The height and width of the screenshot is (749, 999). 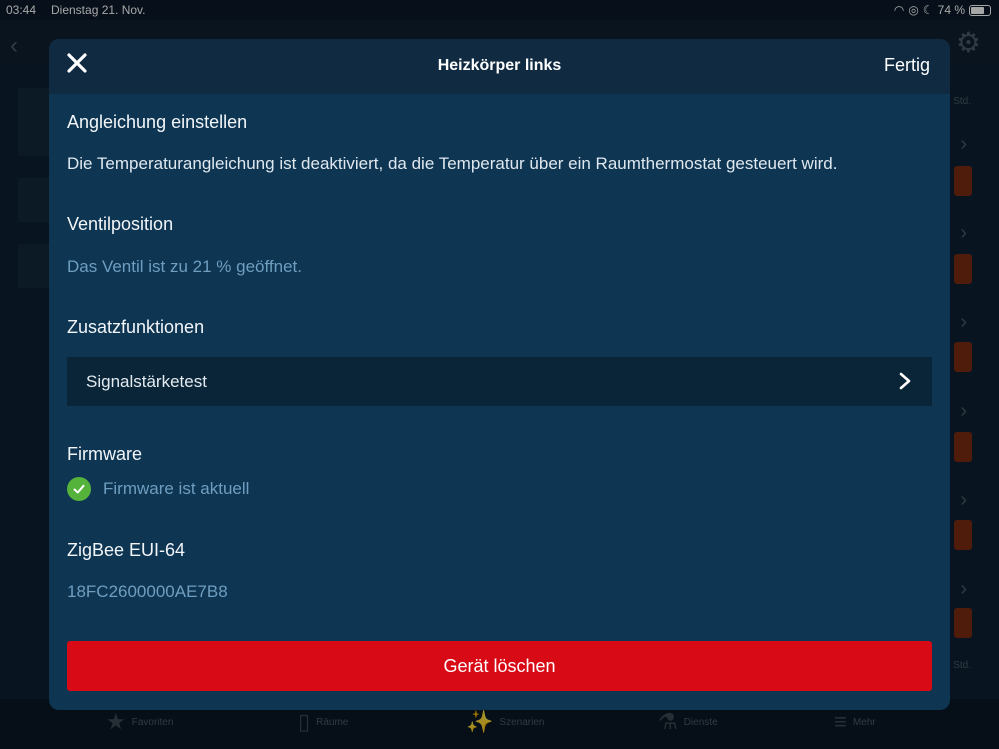 What do you see at coordinates (126, 550) in the screenshot?
I see `zigbee-title: ZigBee EUI-64` at bounding box center [126, 550].